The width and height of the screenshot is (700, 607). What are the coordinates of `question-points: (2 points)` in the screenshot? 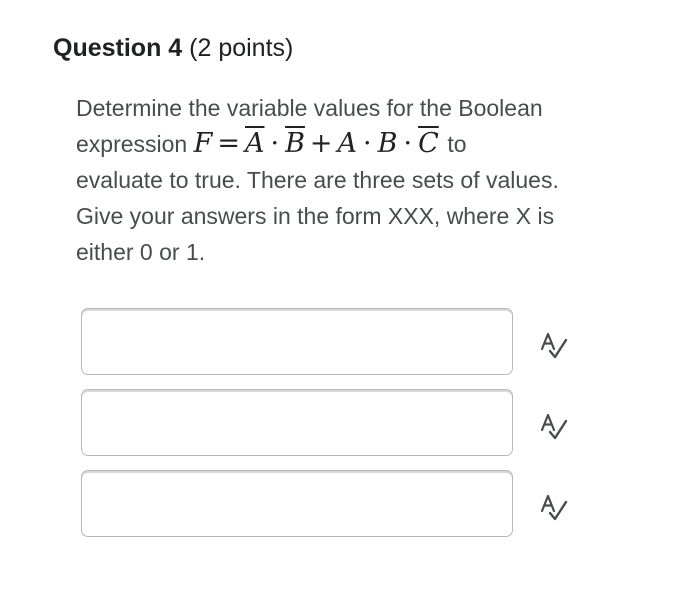 It's located at (241, 48).